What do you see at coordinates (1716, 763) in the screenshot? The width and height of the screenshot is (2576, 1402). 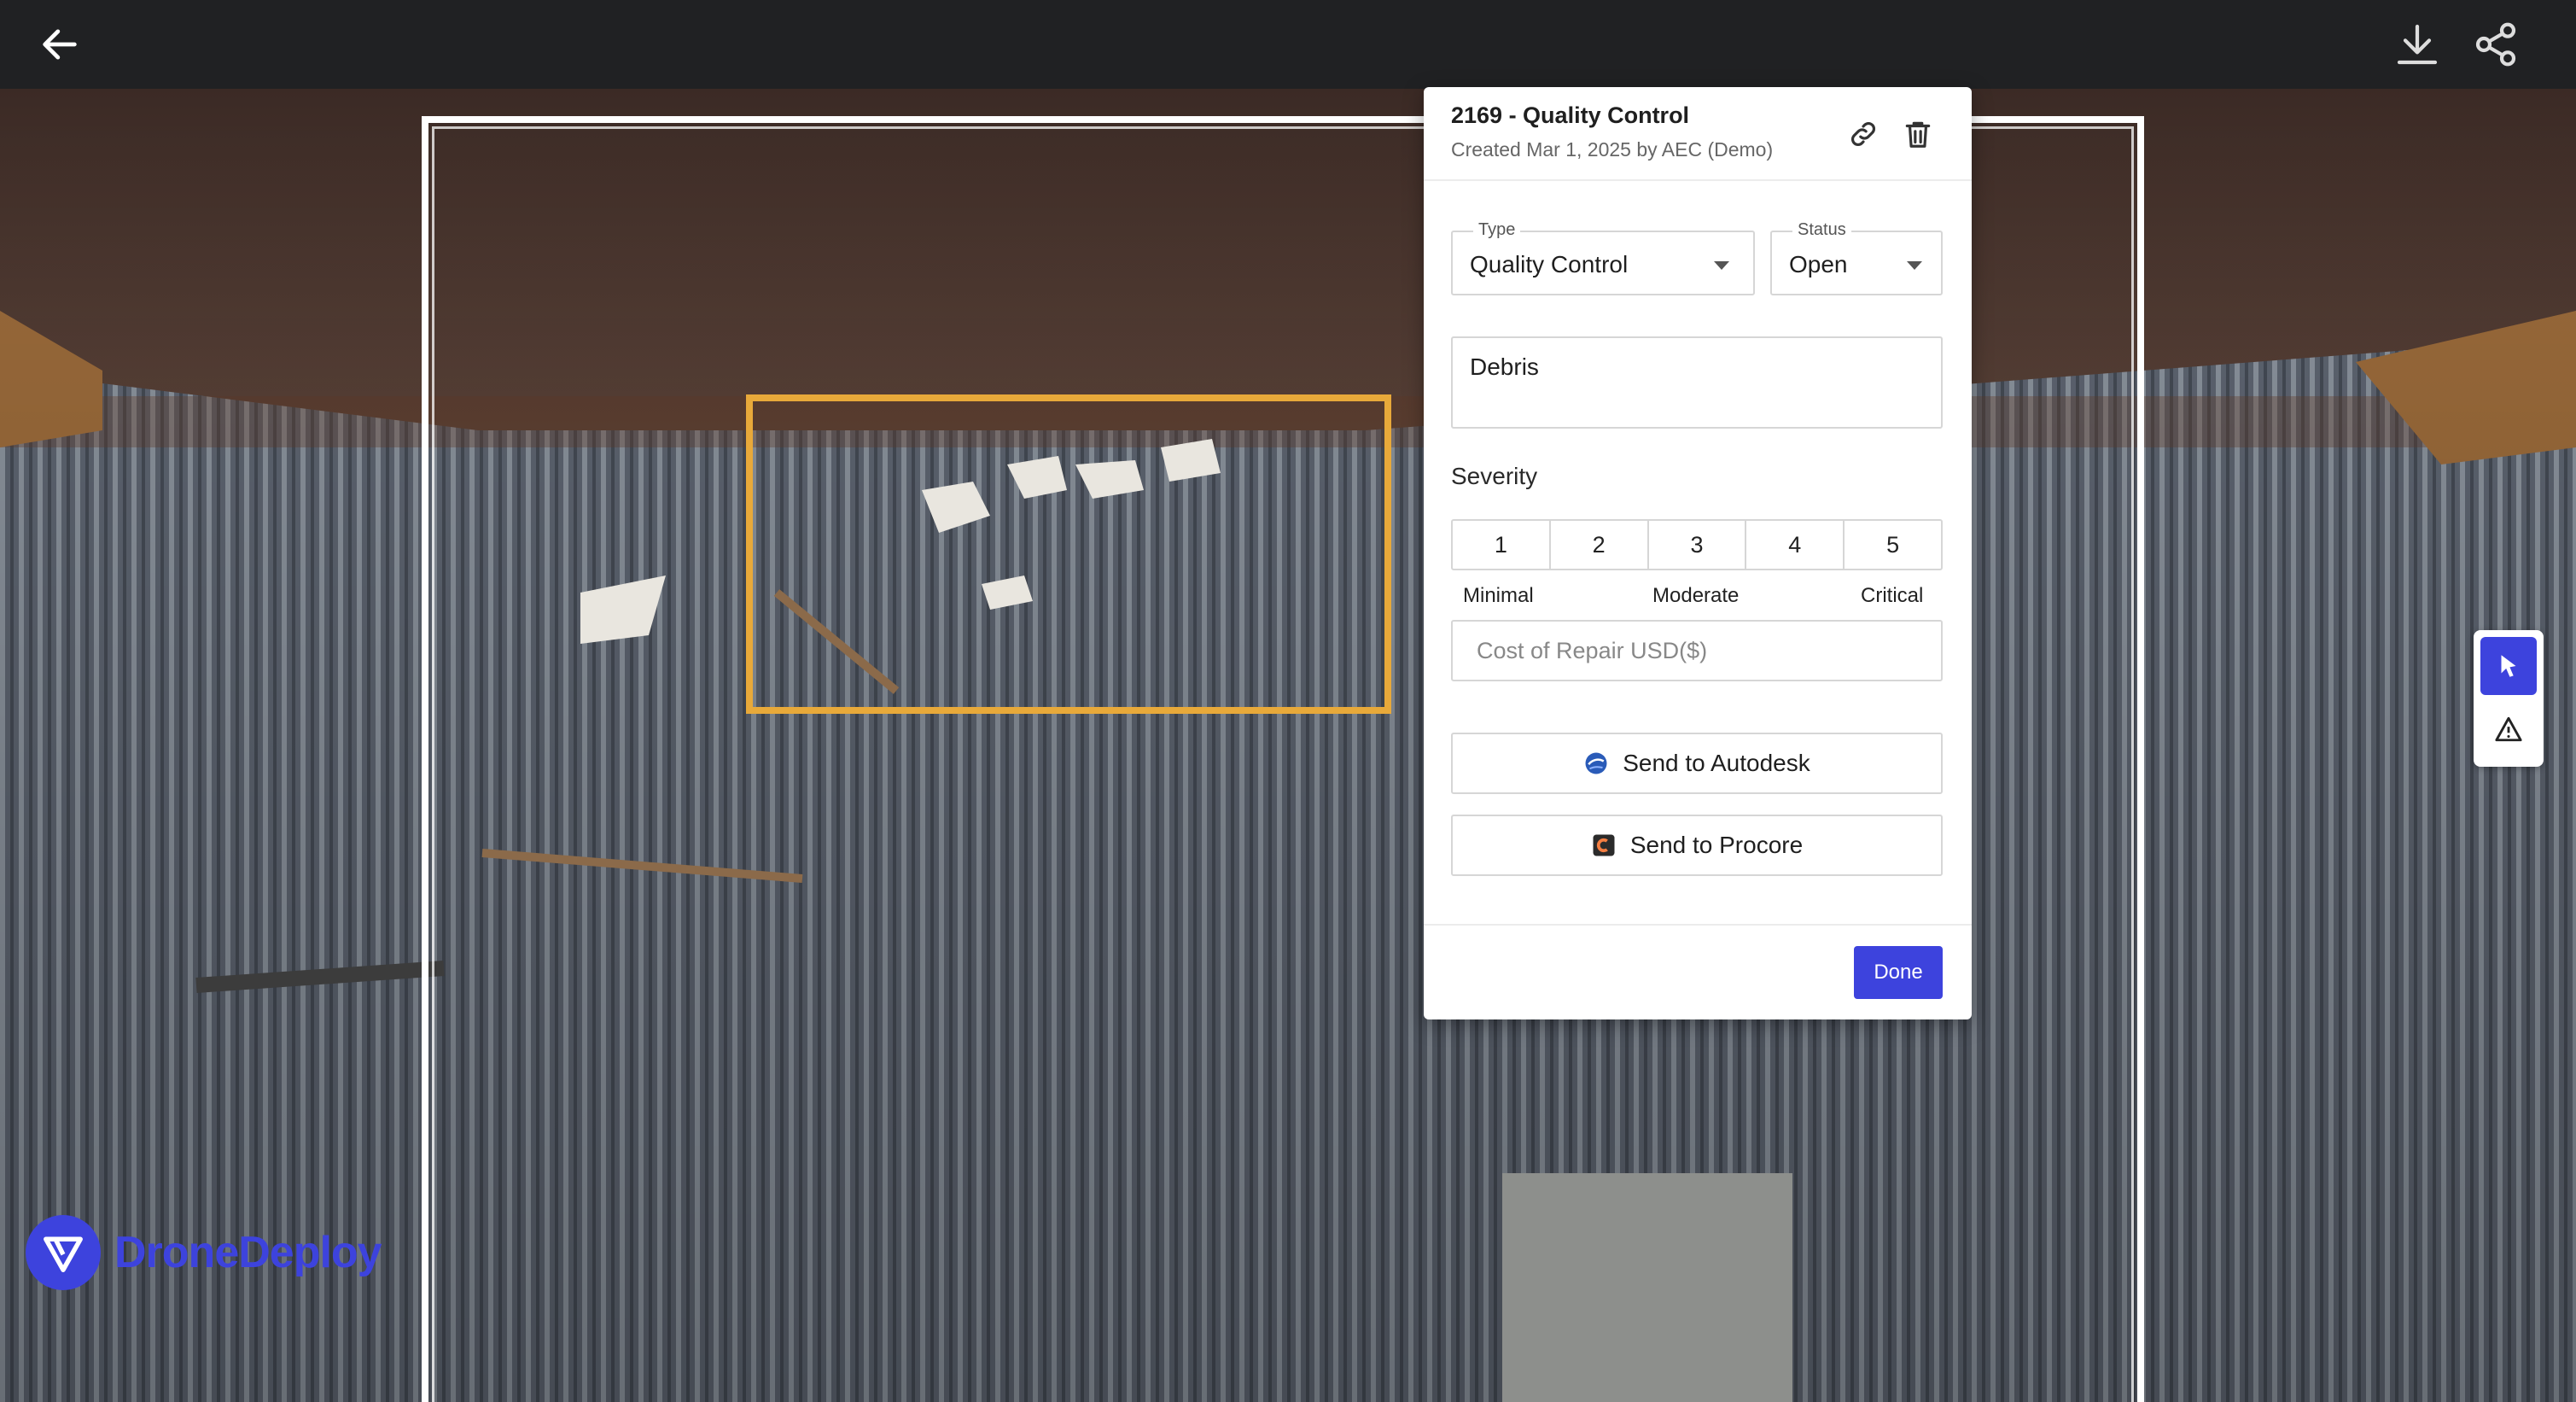 I see `send-to-autodesk-label: Send to Autodesk` at bounding box center [1716, 763].